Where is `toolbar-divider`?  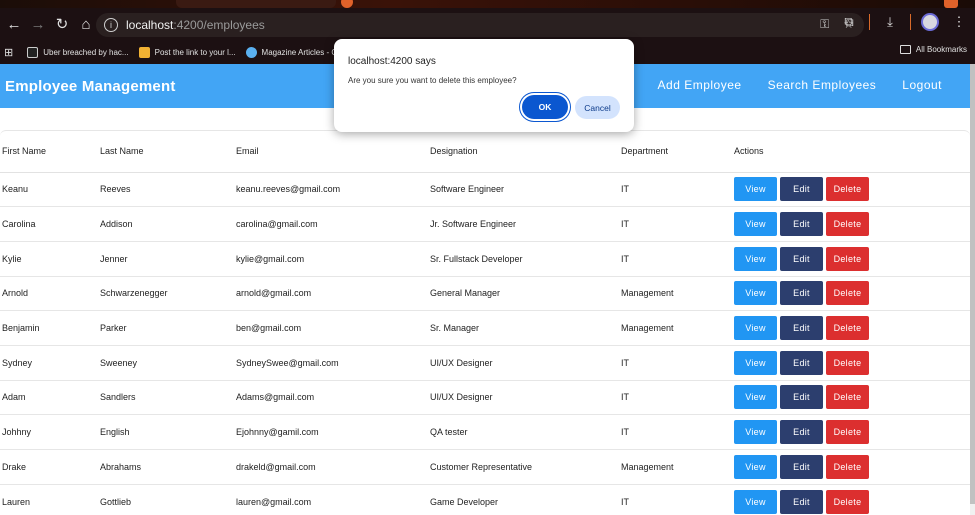 toolbar-divider is located at coordinates (910, 22).